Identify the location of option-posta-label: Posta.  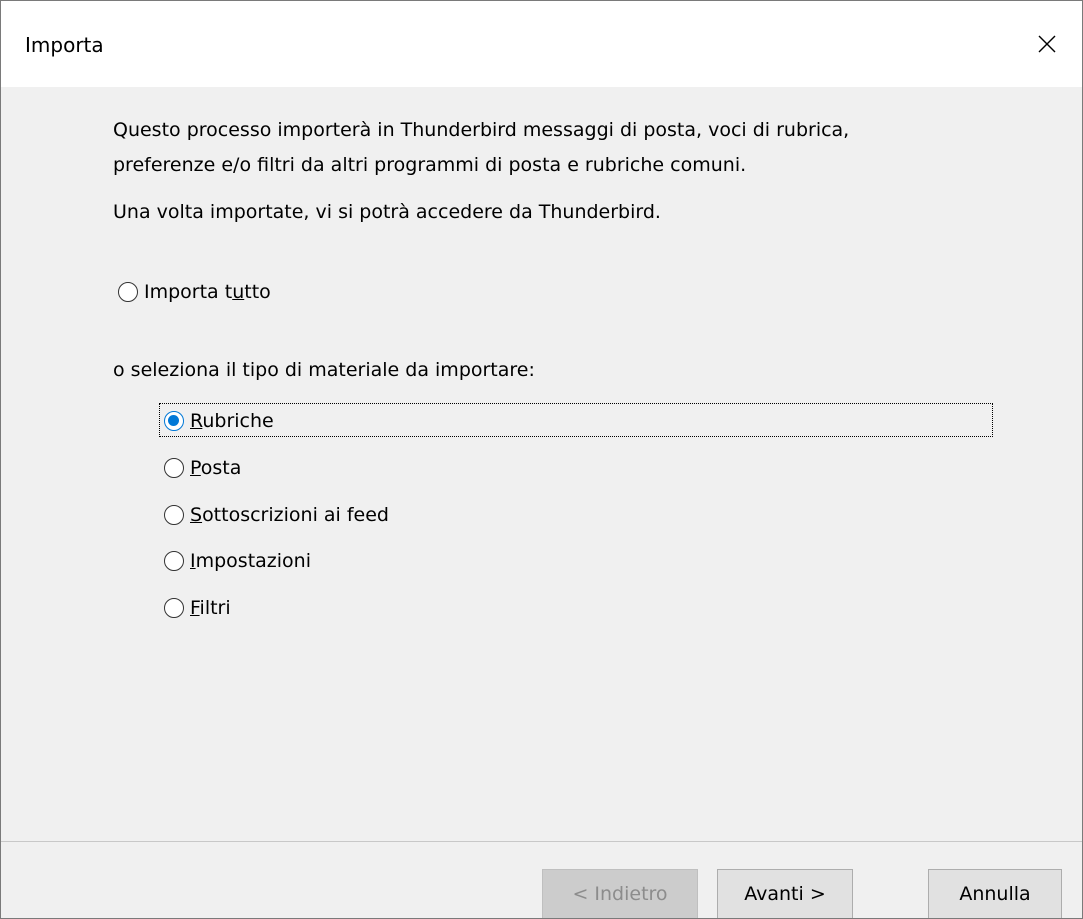
(216, 468).